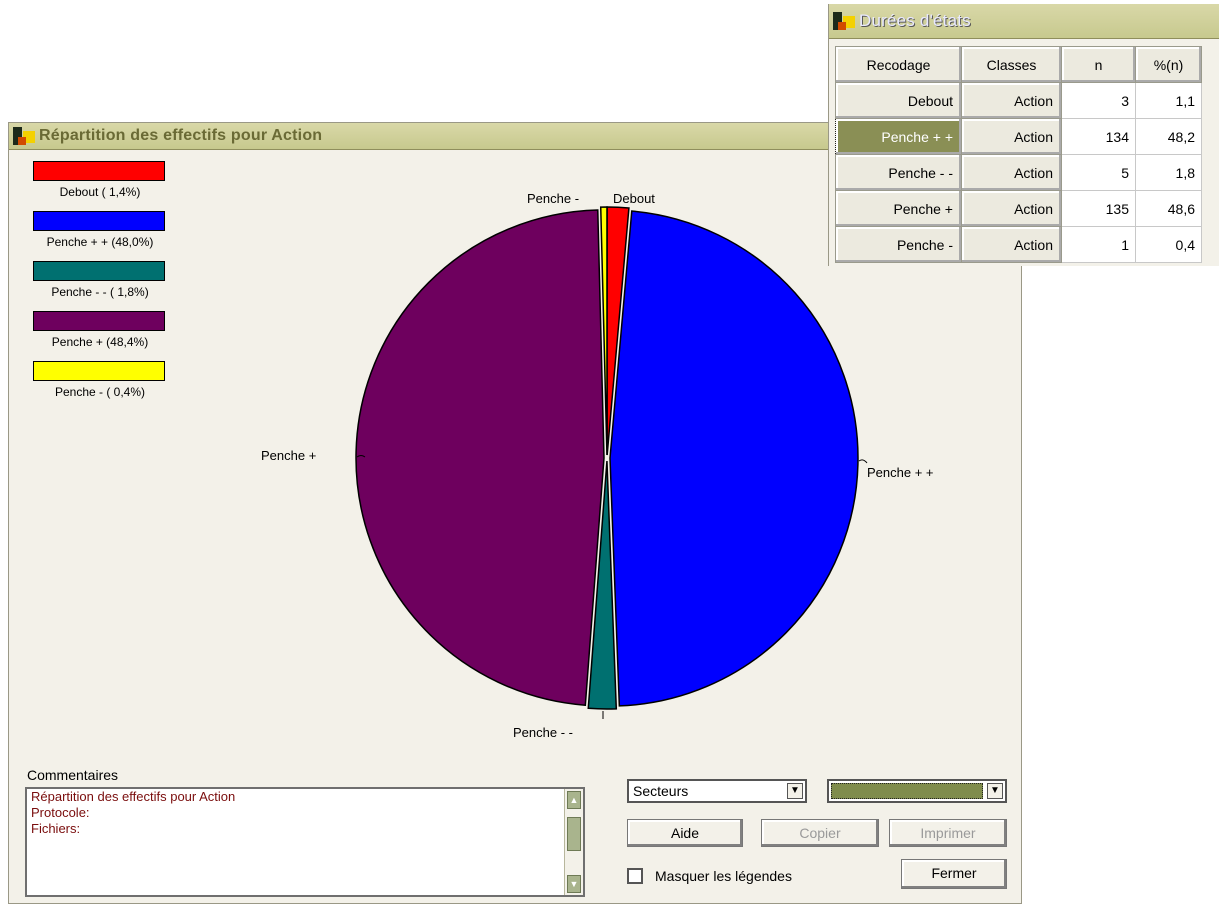 The height and width of the screenshot is (909, 1219). I want to click on table-header-row: Recodage Classes n %(n), so click(1018, 64).